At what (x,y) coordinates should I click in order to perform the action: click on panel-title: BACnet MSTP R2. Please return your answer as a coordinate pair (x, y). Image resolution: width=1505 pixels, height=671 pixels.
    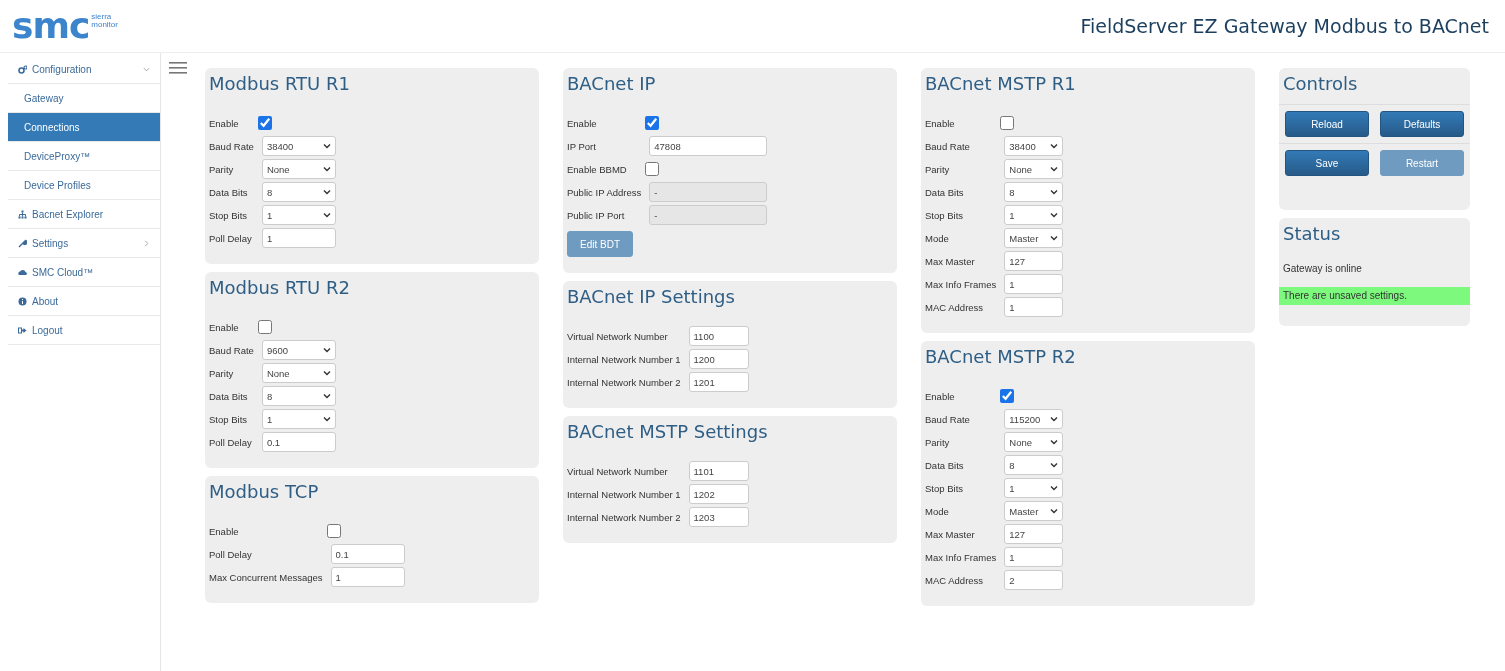
    Looking at the image, I should click on (1001, 357).